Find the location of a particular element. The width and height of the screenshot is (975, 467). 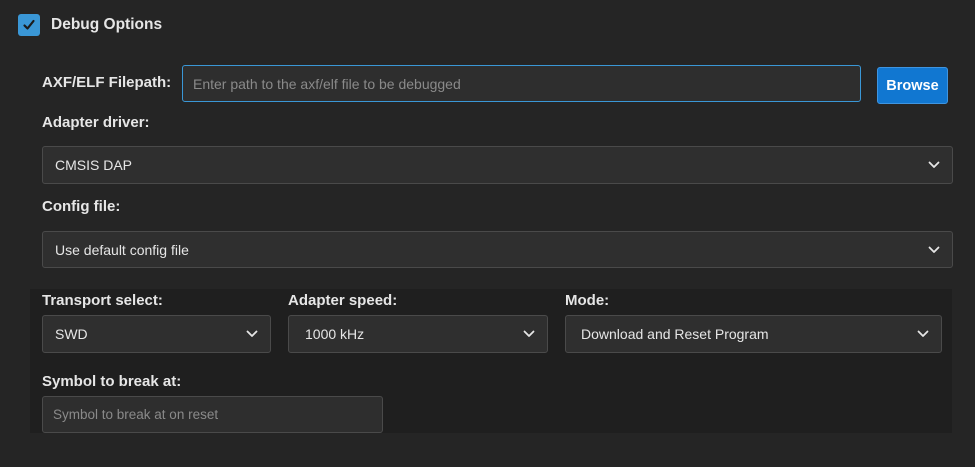

transport-select-label: Transport select: is located at coordinates (102, 300).